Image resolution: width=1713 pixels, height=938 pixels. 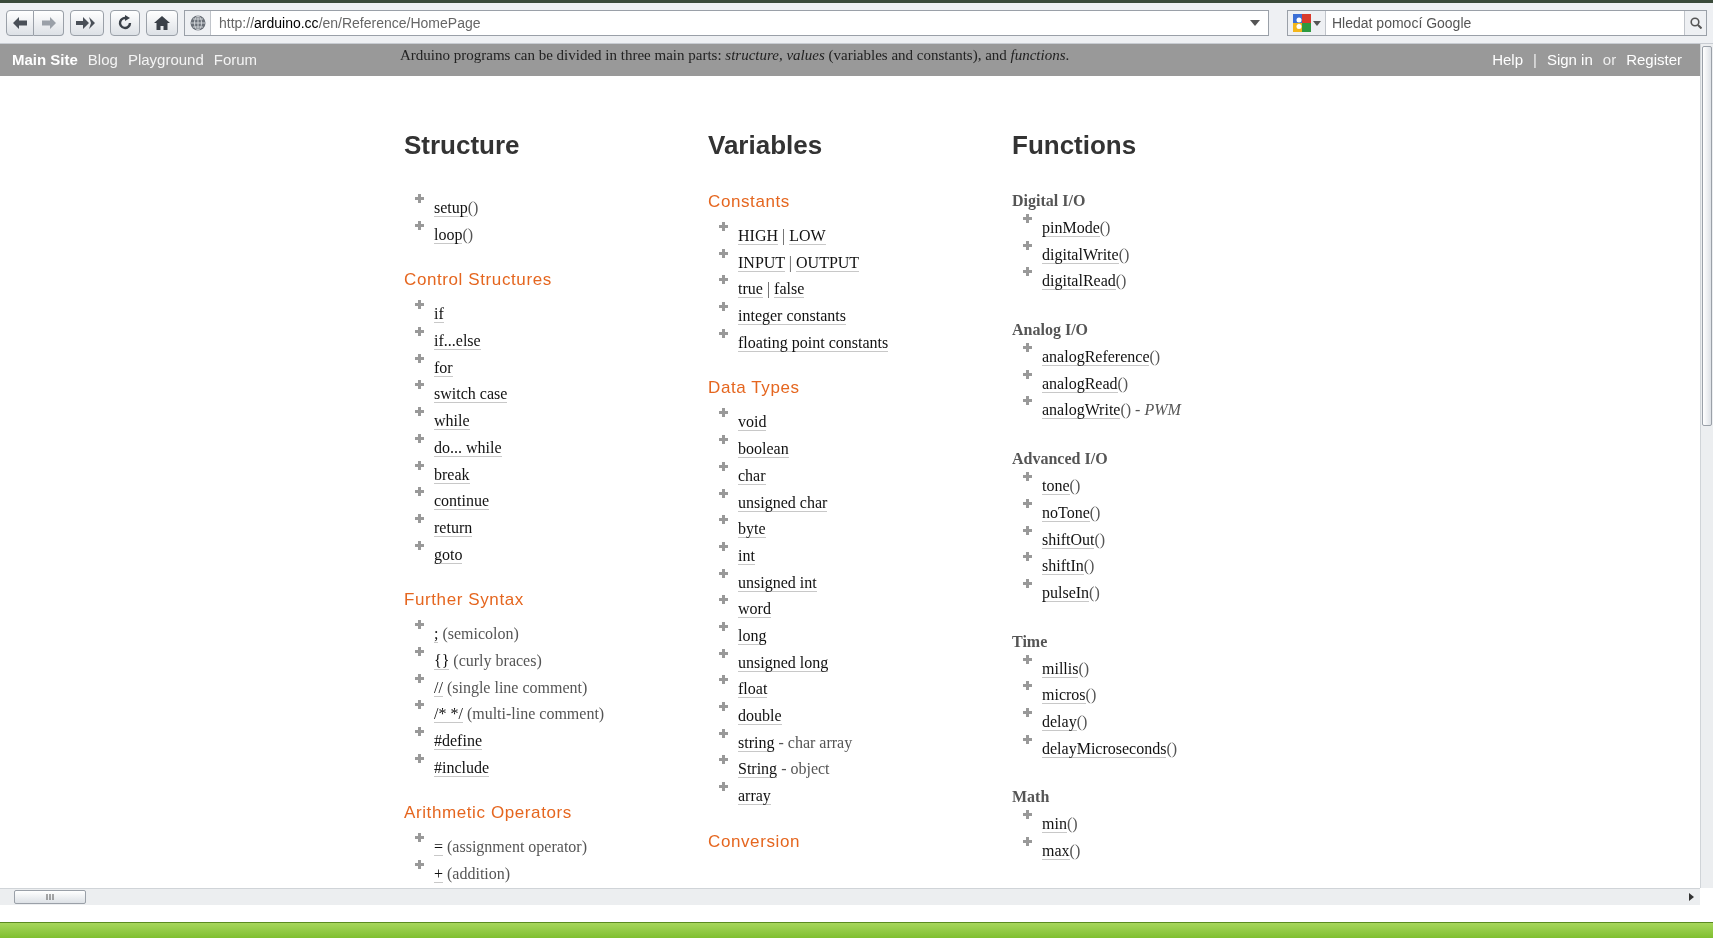 I want to click on reference-link: string, so click(x=756, y=742).